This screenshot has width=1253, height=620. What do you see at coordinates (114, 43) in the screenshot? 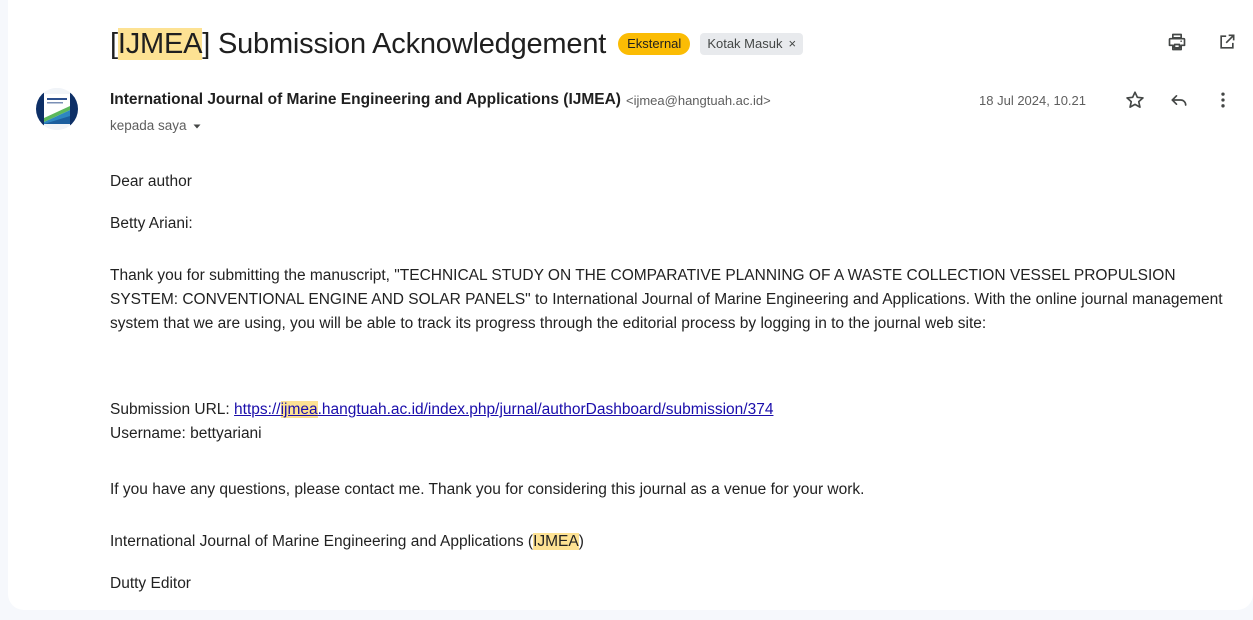
I see `subject-prefix: [` at bounding box center [114, 43].